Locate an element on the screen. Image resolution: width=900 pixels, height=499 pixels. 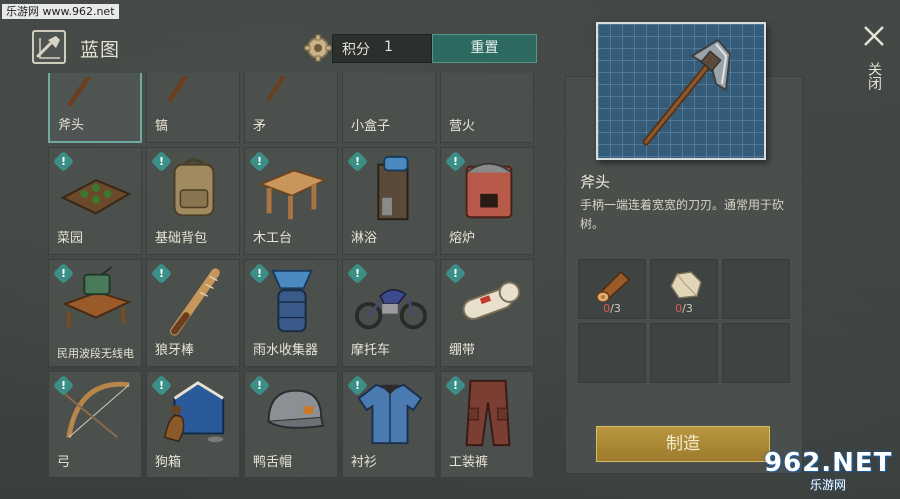
page-title: 蓝图 is located at coordinates (100, 50).